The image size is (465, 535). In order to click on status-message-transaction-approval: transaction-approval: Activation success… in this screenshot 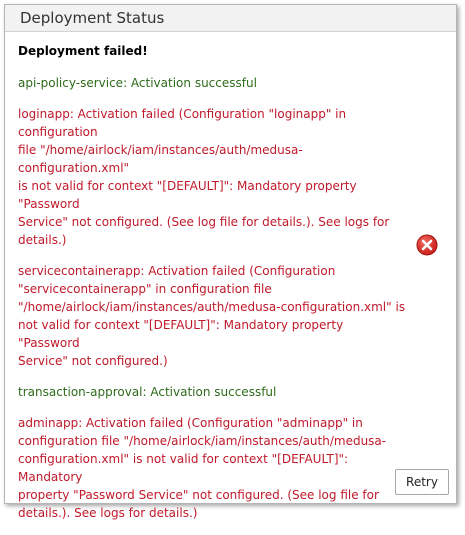, I will do `click(147, 392)`.